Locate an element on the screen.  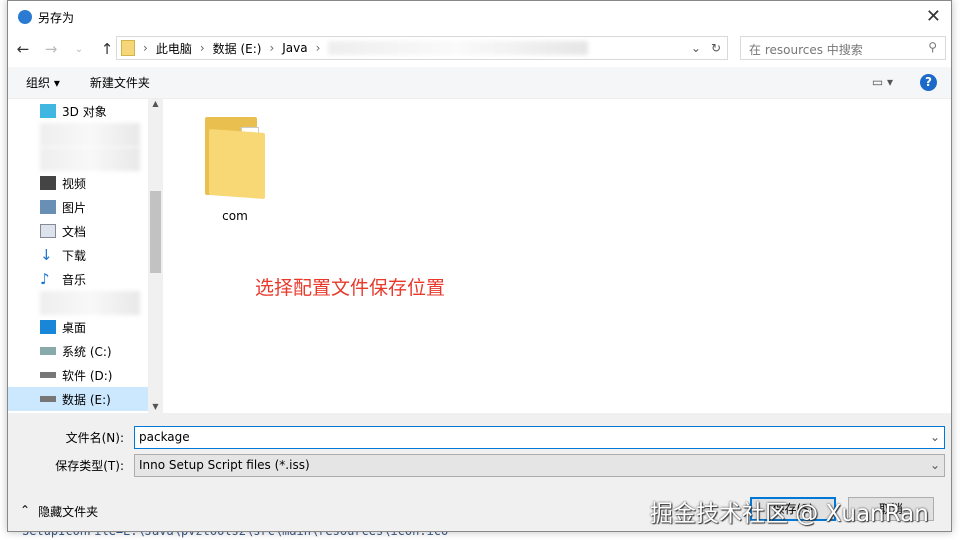
search-input: 在 resources 中搜索 ⚲ is located at coordinates (843, 48).